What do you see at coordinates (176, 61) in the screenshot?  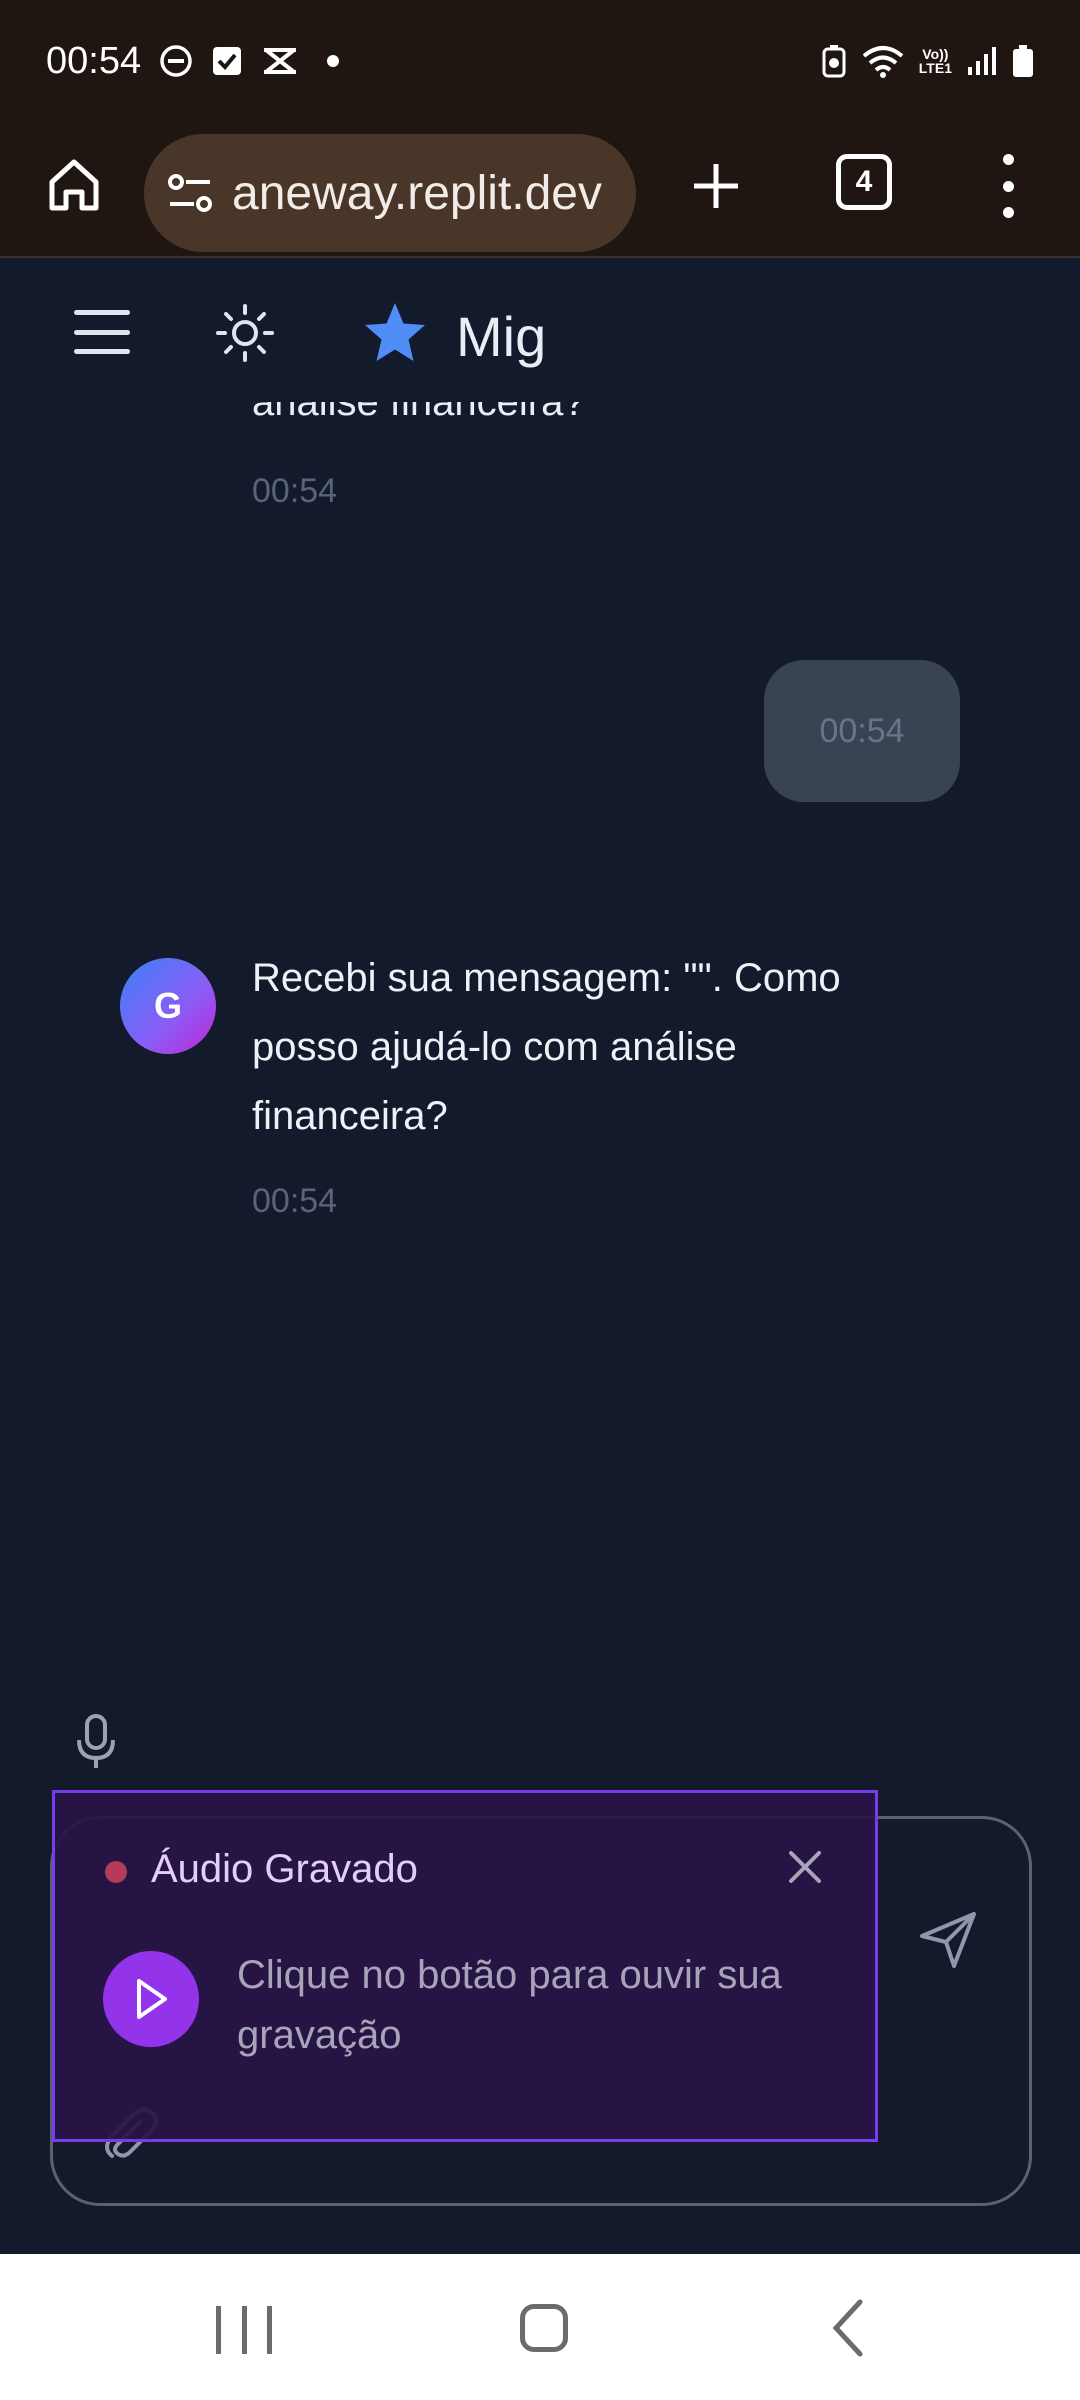 I see `do-not-disturb-icon` at bounding box center [176, 61].